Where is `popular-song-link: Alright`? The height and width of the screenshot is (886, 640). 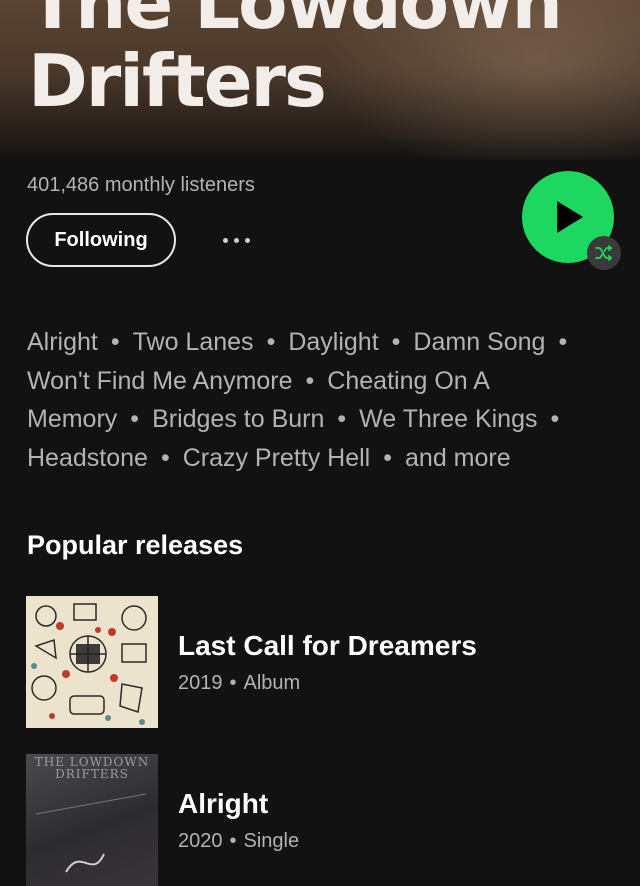
popular-song-link: Alright is located at coordinates (62, 342).